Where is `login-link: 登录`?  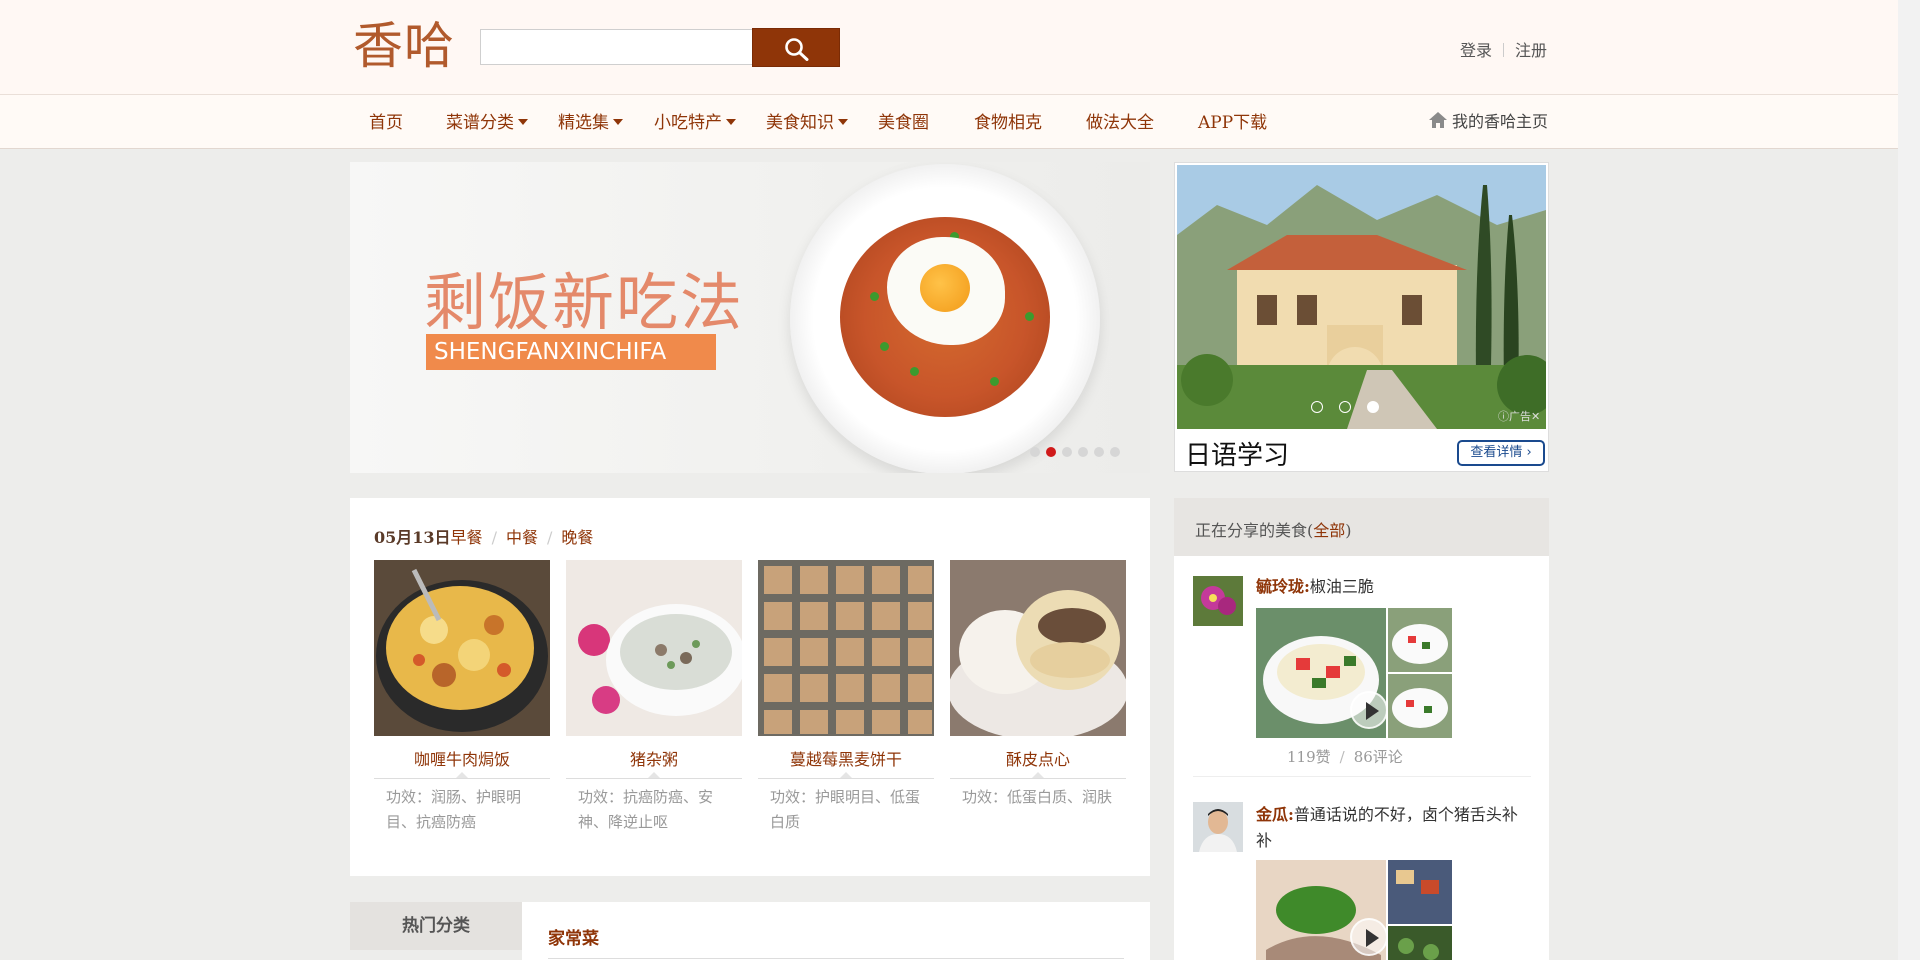
login-link: 登录 is located at coordinates (1476, 50).